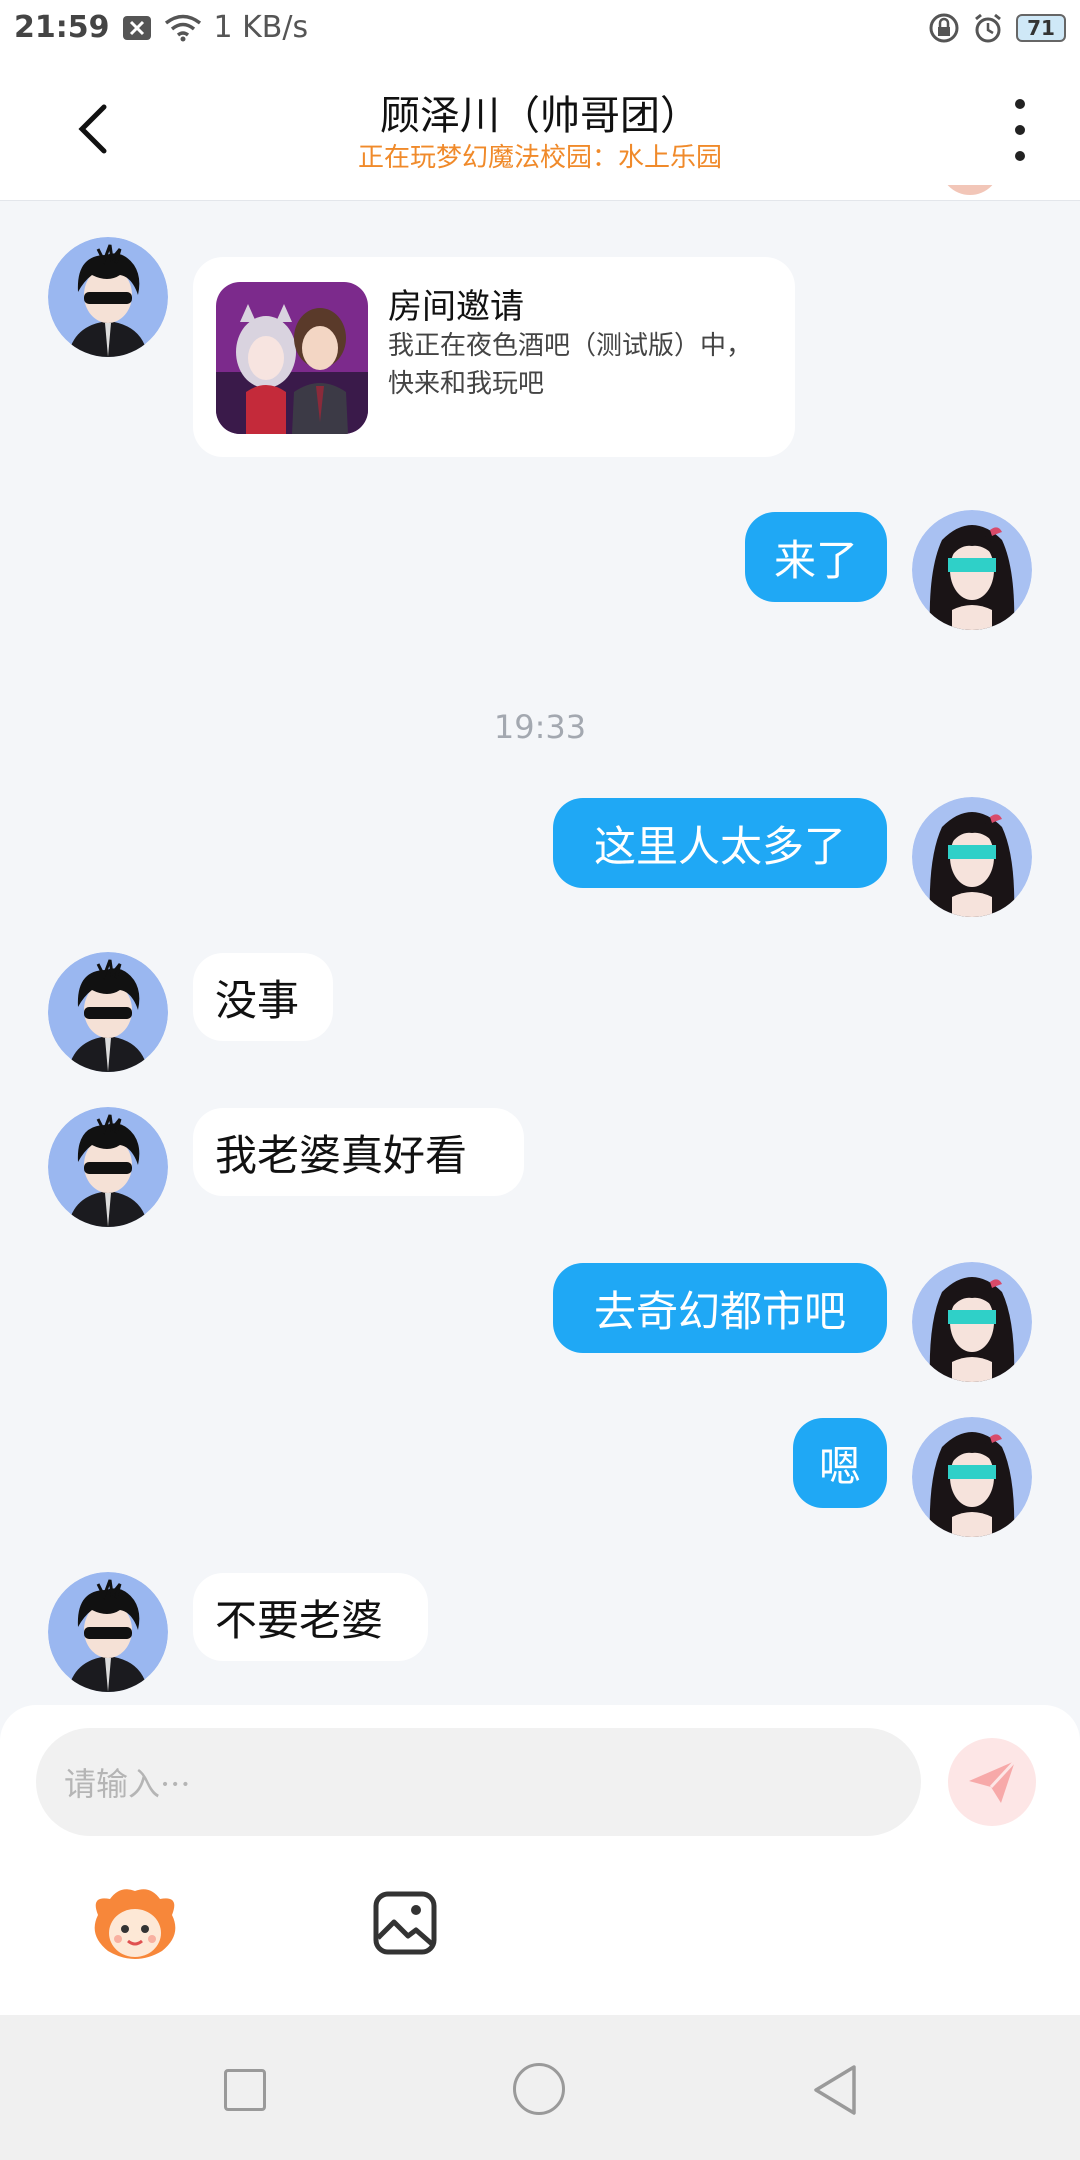  What do you see at coordinates (263, 997) in the screenshot?
I see `message-bubble-incoming: 没事` at bounding box center [263, 997].